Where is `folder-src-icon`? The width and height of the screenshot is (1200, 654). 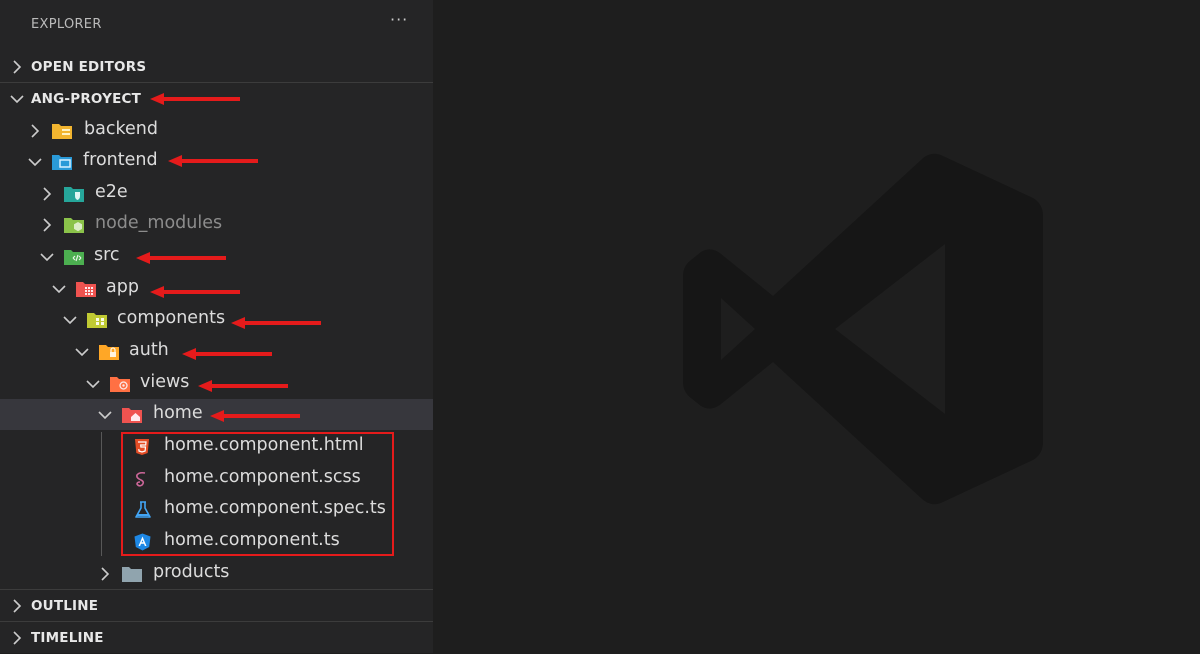 folder-src-icon is located at coordinates (74, 257).